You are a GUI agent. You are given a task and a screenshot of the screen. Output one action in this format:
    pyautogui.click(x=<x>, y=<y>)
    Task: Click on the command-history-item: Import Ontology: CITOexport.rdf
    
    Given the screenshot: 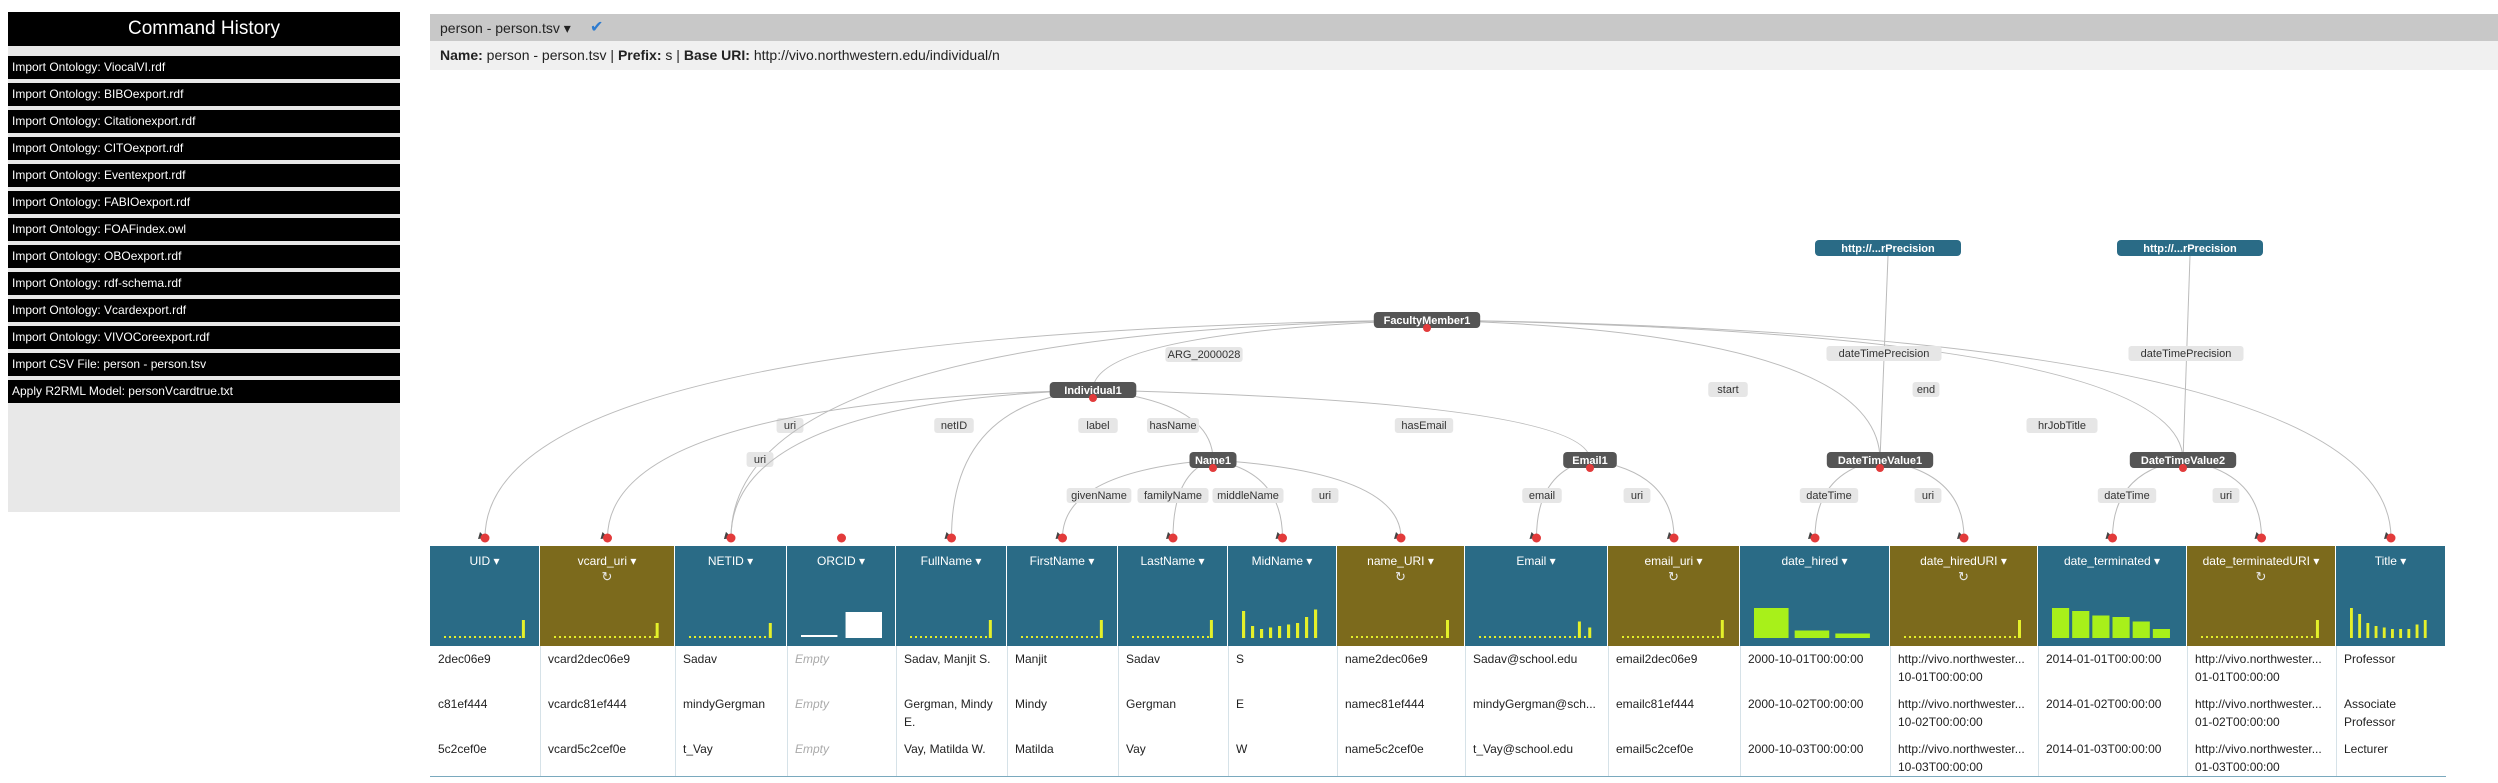 What is the action you would take?
    pyautogui.click(x=204, y=148)
    